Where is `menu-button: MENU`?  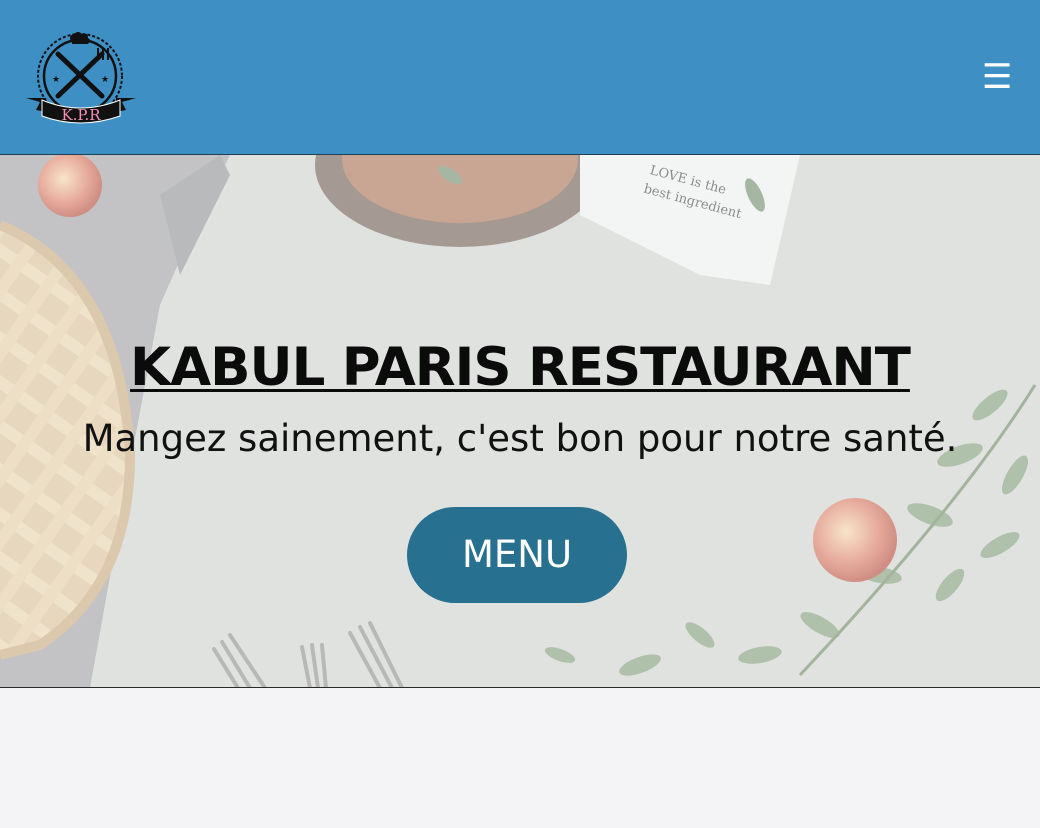
menu-button: MENU is located at coordinates (517, 555).